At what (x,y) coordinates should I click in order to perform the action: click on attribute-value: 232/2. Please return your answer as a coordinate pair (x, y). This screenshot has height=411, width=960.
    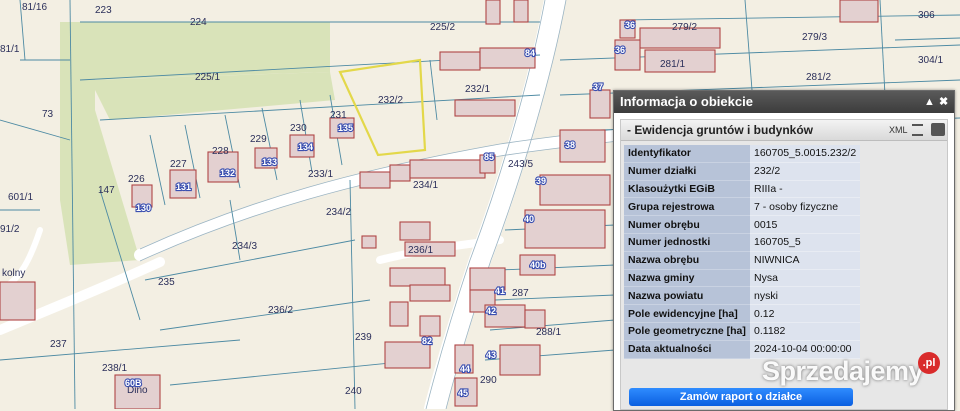
    Looking at the image, I should click on (805, 171).